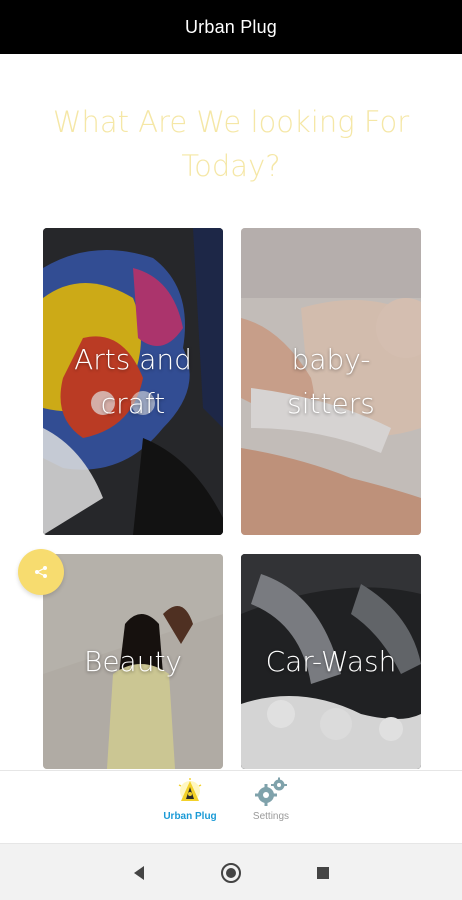  I want to click on page-heading: What Are We looking For Today?, so click(231, 144).